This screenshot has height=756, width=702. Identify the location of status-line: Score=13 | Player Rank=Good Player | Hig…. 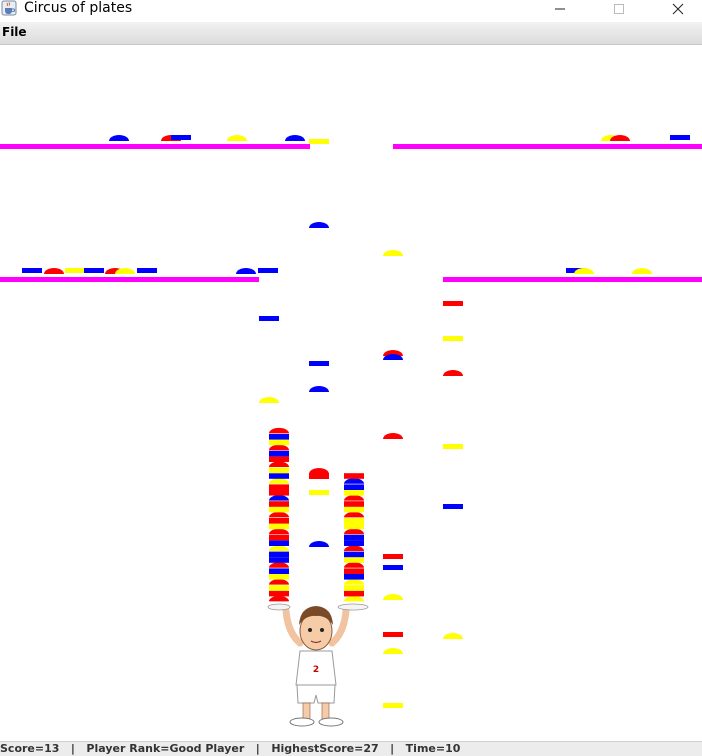
(230, 748).